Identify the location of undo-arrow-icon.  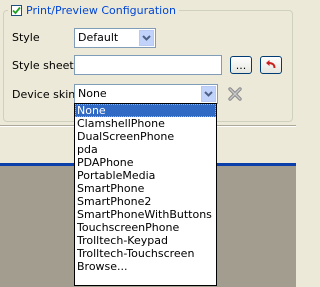
(271, 64).